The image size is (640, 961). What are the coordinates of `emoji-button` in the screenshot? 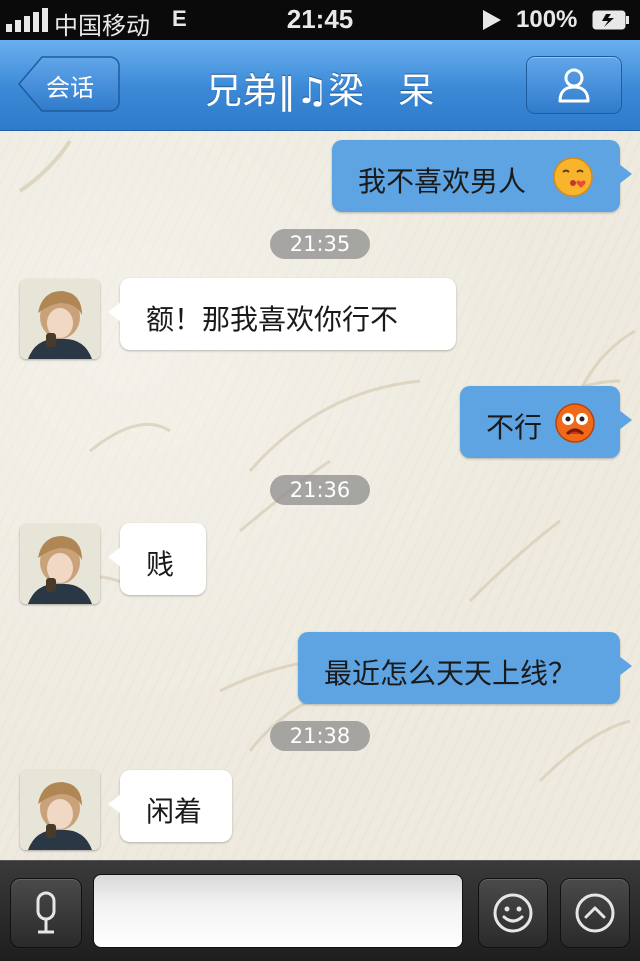 It's located at (513, 913).